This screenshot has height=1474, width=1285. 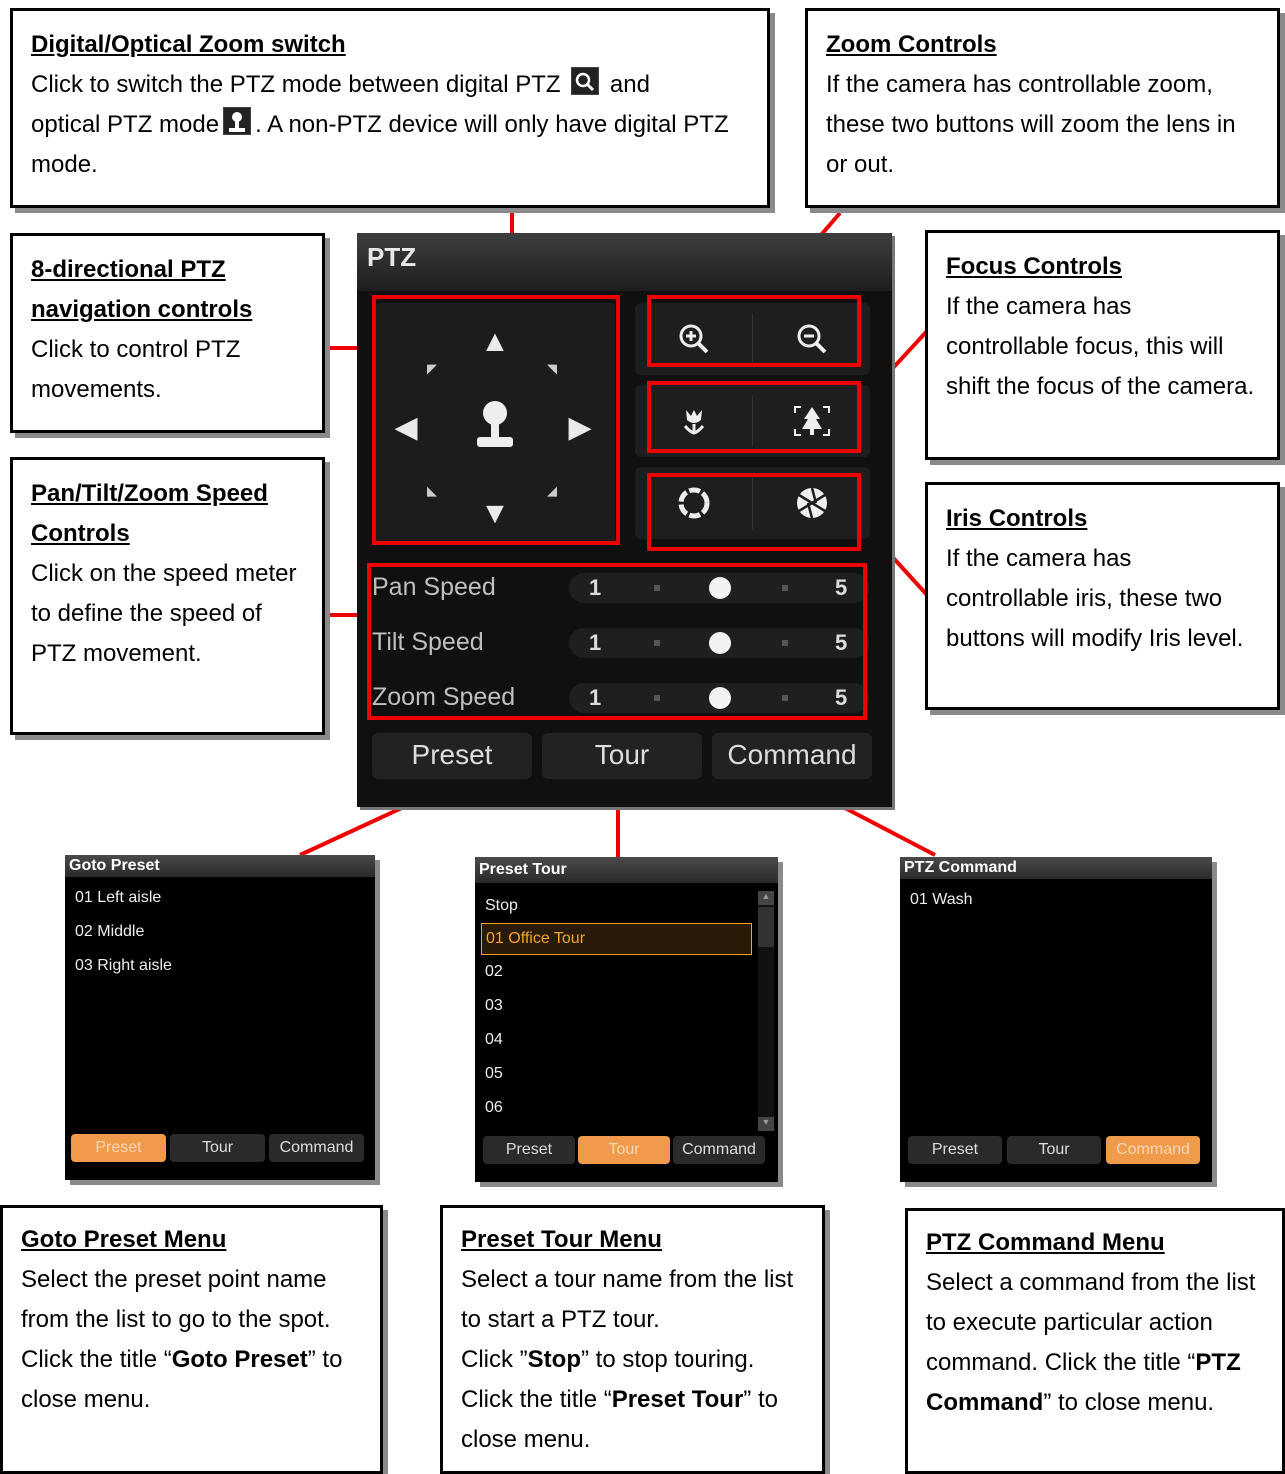 What do you see at coordinates (1056, 1019) in the screenshot?
I see `ptz-command-menu: PTZ Command 01 Wash Preset Tour Command` at bounding box center [1056, 1019].